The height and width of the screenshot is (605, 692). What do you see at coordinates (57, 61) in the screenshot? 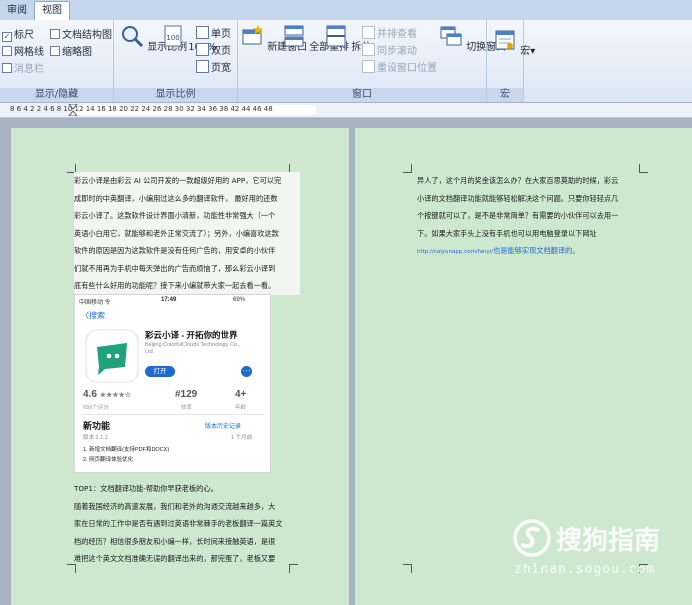
I see `show-hide-group: ✓ 标尺 文档结构图 网格线 缩略图 消息栏 显示/隐藏` at bounding box center [57, 61].